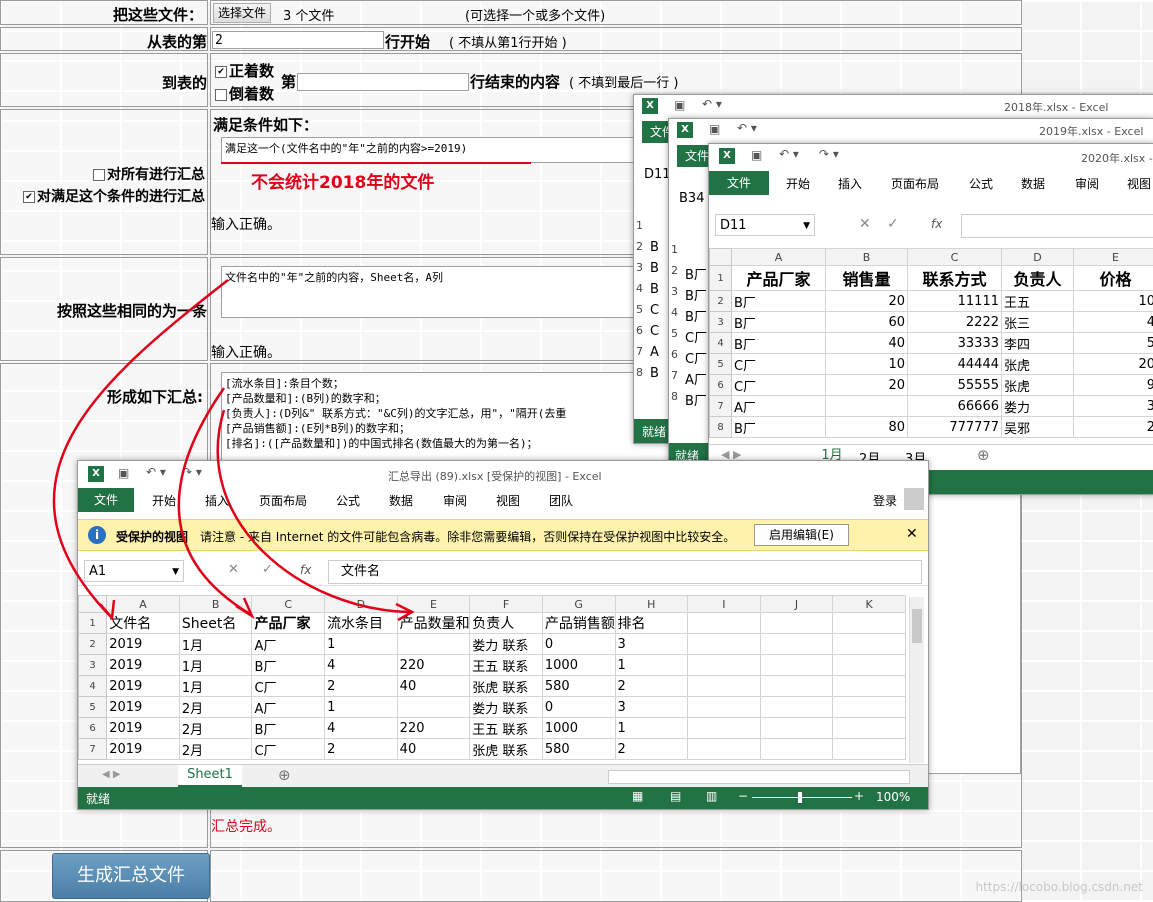 The height and width of the screenshot is (902, 1153). What do you see at coordinates (720, 427) in the screenshot?
I see `row-header: 8` at bounding box center [720, 427].